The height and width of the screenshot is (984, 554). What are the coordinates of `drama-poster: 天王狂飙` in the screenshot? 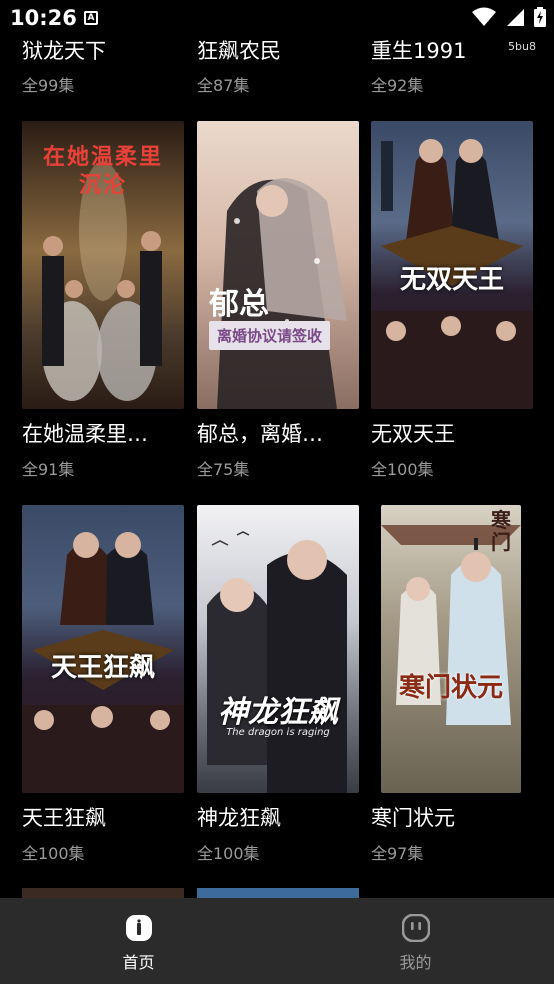 It's located at (103, 649).